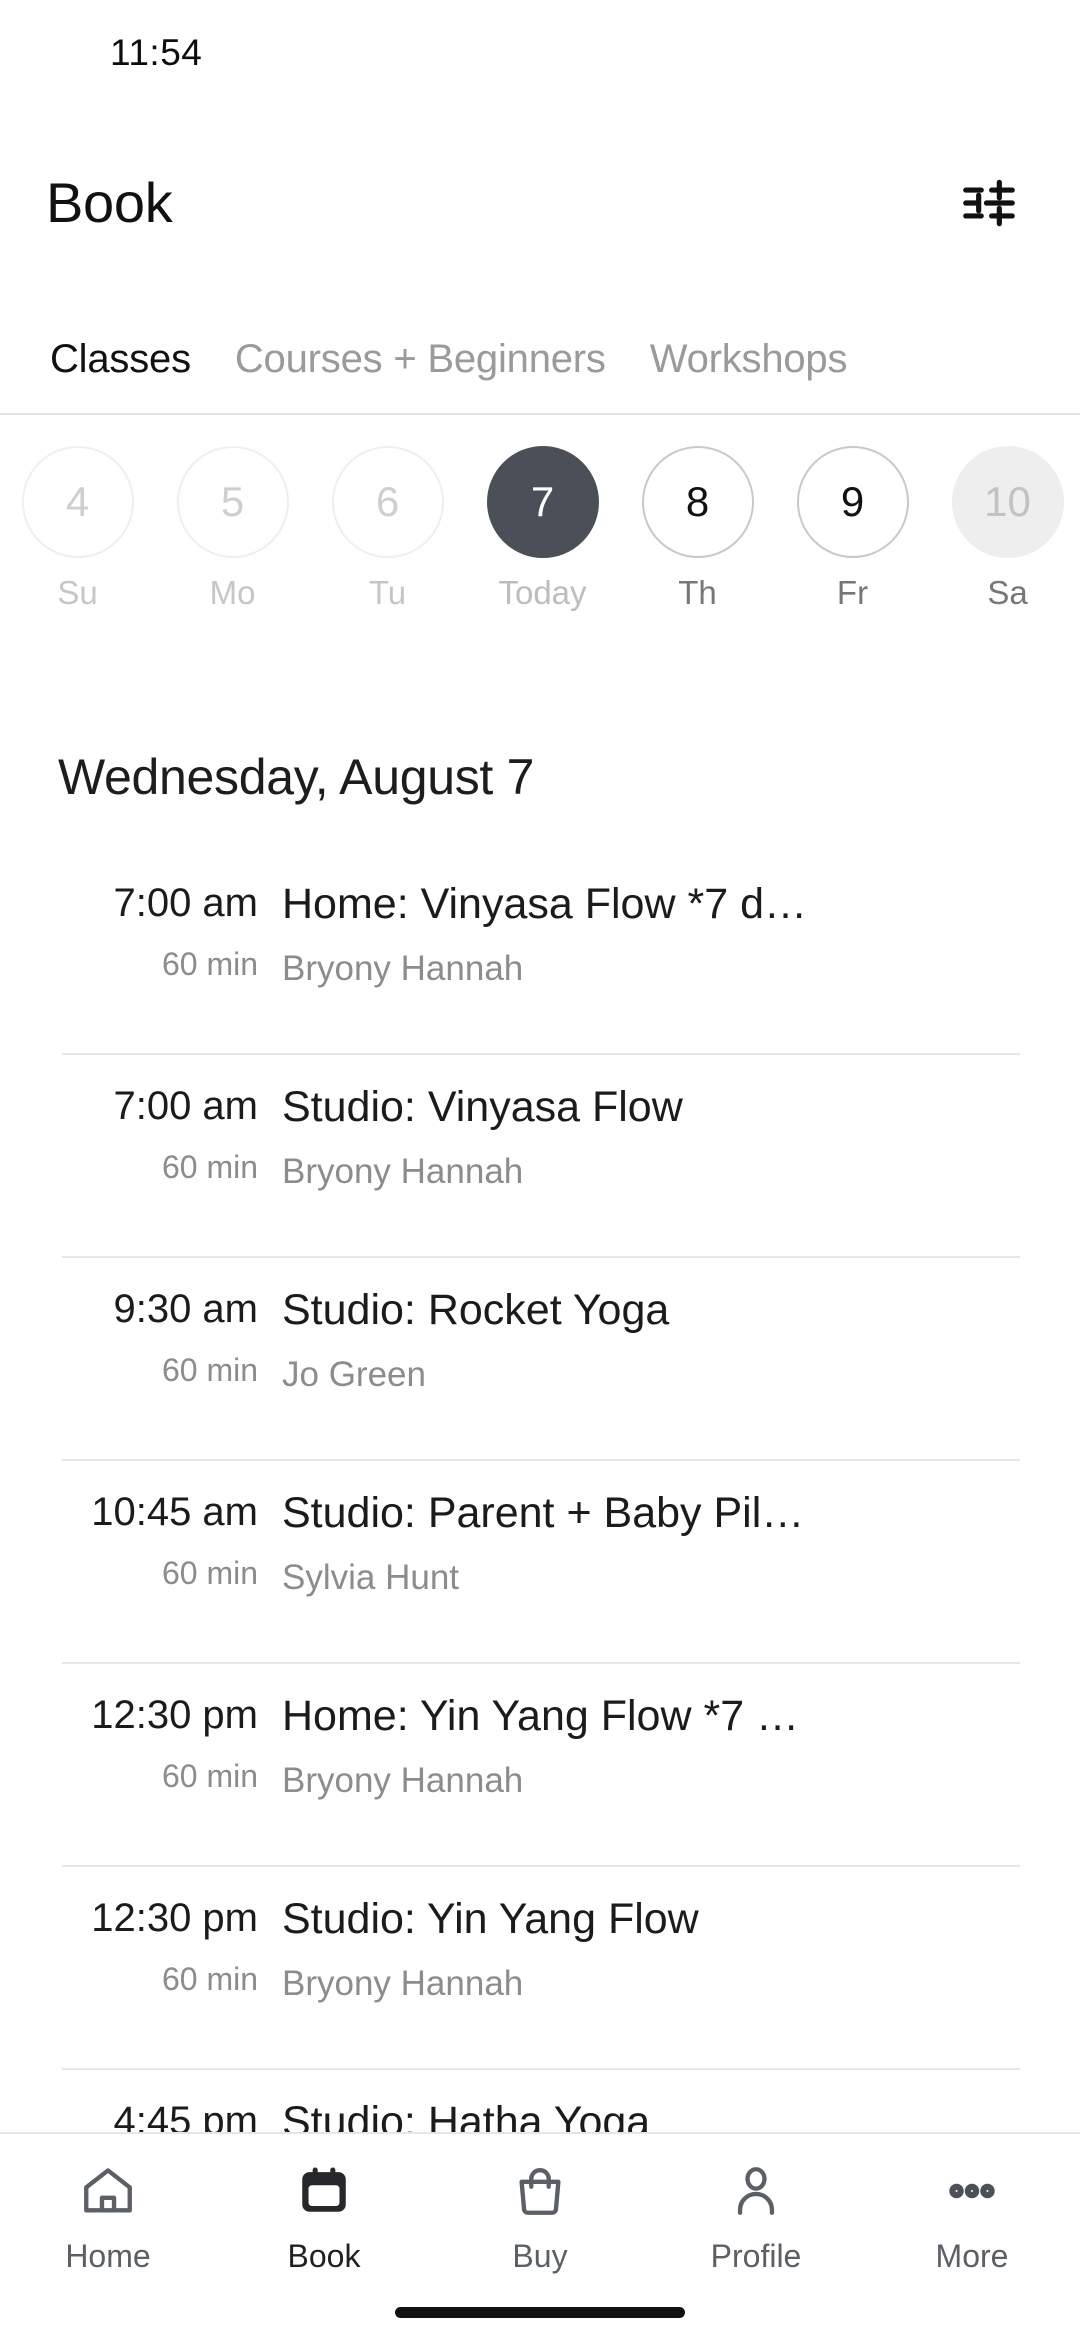 Image resolution: width=1080 pixels, height=2340 pixels. I want to click on class-teacher: Jo Green, so click(354, 1375).